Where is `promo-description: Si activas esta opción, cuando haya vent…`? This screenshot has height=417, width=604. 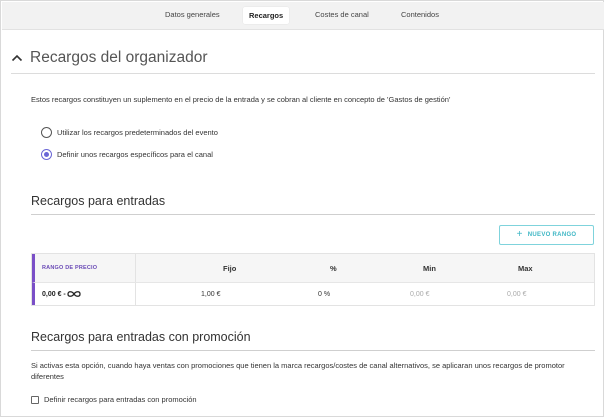 promo-description: Si activas esta opción, cuando haya vent… is located at coordinates (298, 371).